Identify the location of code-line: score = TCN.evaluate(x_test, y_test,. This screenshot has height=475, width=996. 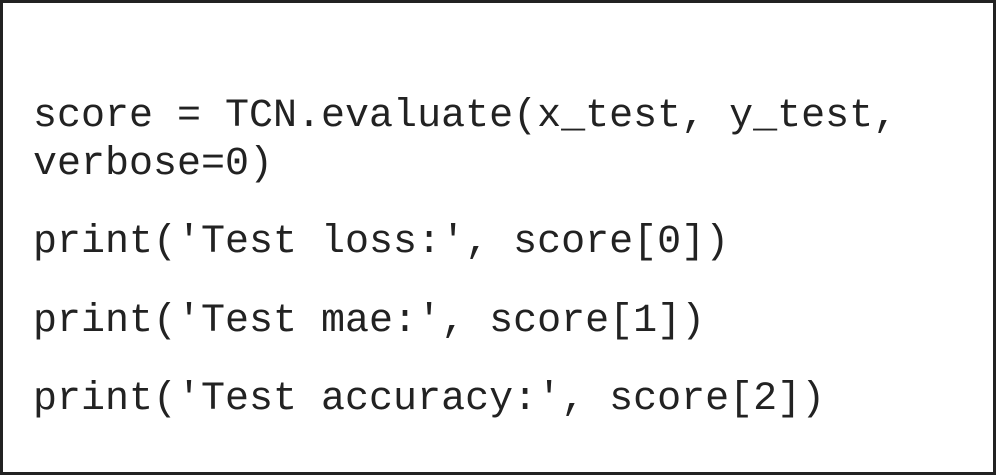
(465, 116).